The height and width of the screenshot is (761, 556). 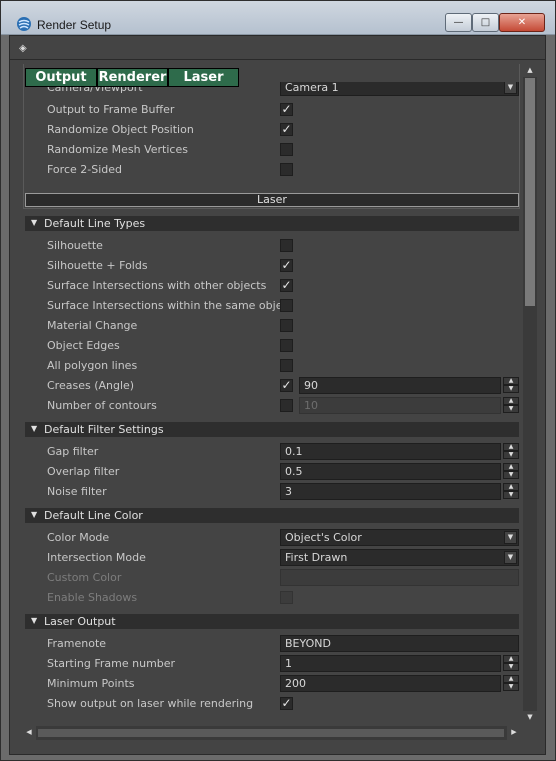 I want to click on intersection-mode-dropdown: First Drawn ▼, so click(x=399, y=557).